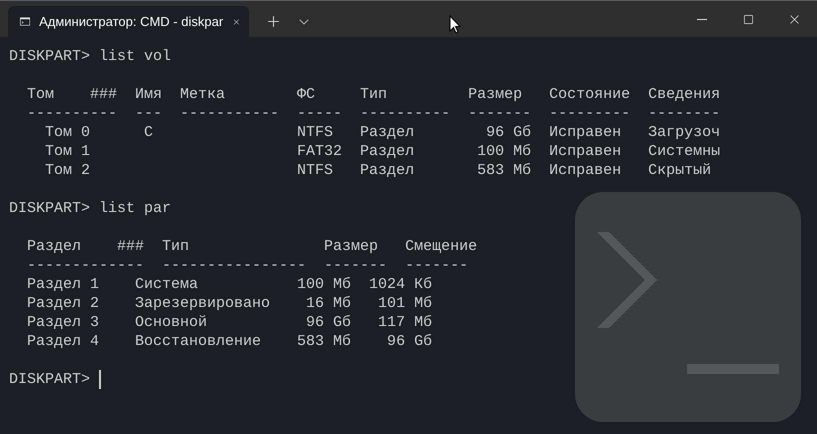  I want to click on terminal-tab: Администратор: CMD - diskpar, so click(128, 21).